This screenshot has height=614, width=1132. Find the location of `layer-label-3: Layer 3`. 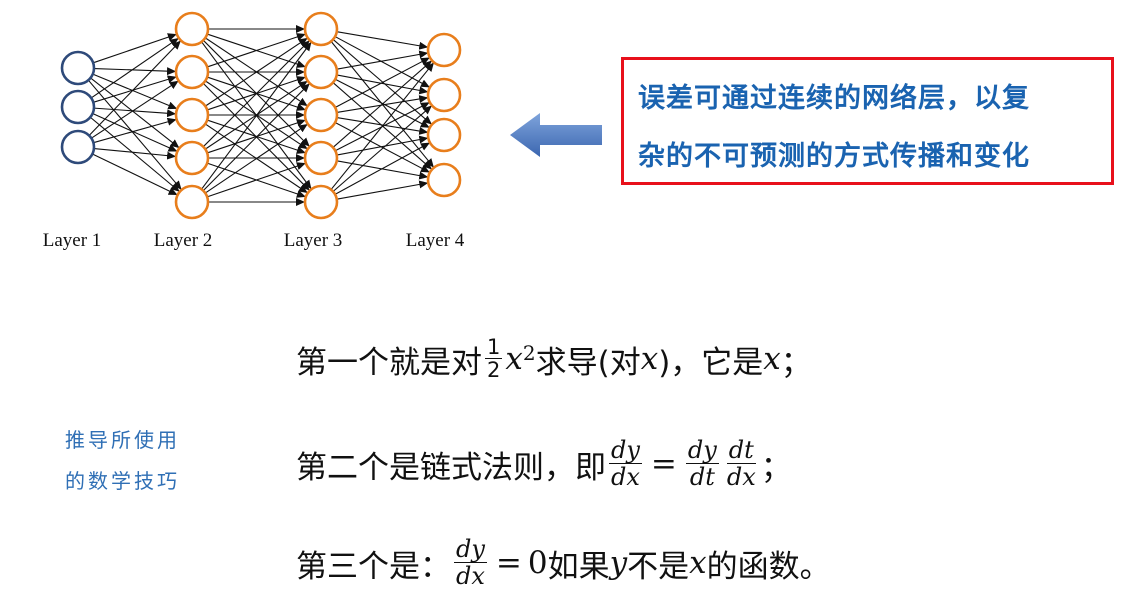

layer-label-3: Layer 3 is located at coordinates (313, 240).